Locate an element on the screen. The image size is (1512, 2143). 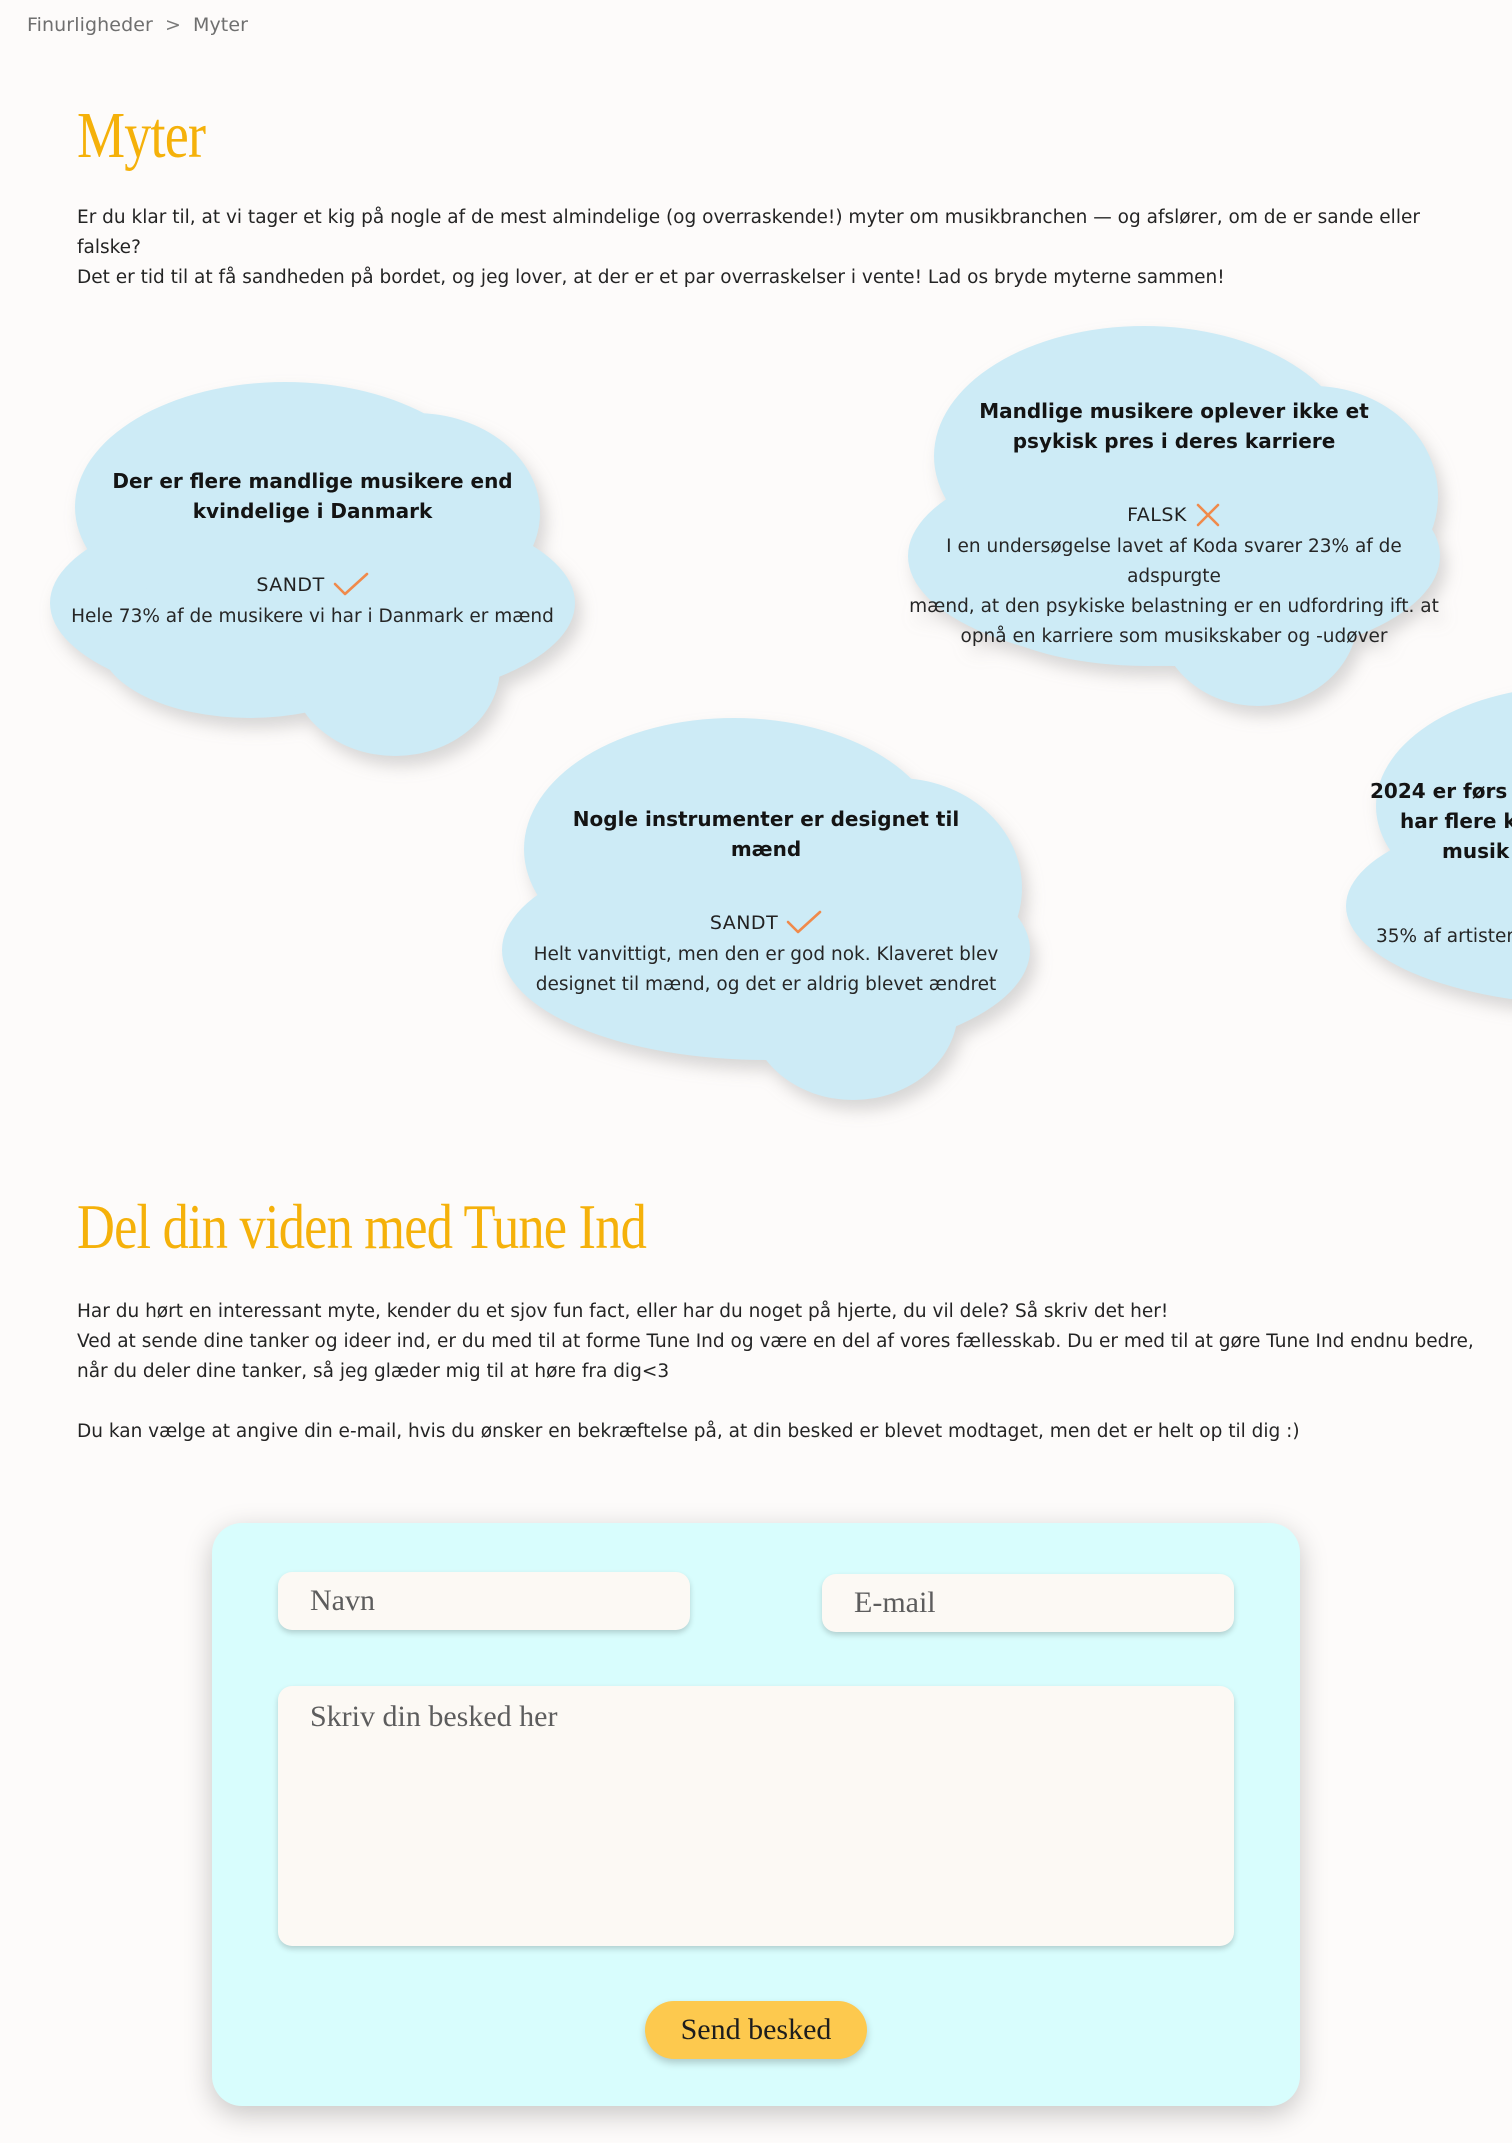
message-field is located at coordinates (756, 1816).